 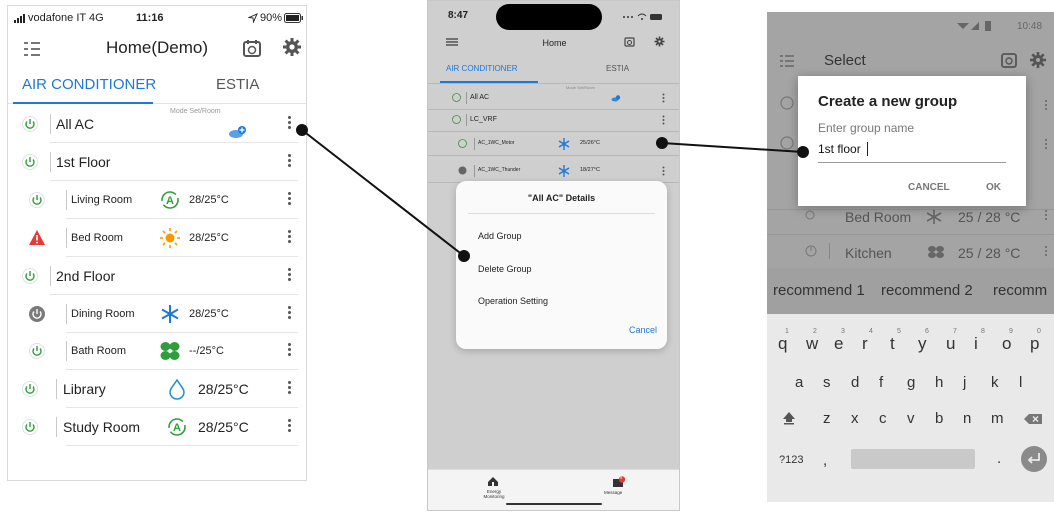 I want to click on key-m: m, so click(x=997, y=418).